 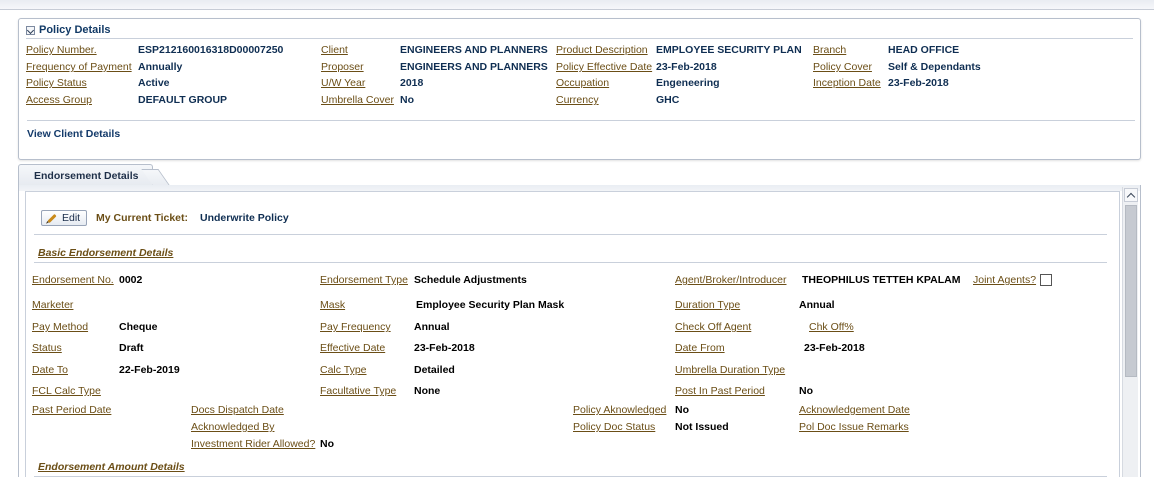 I want to click on policy-cover-value: Self & Dependants, so click(x=934, y=67).